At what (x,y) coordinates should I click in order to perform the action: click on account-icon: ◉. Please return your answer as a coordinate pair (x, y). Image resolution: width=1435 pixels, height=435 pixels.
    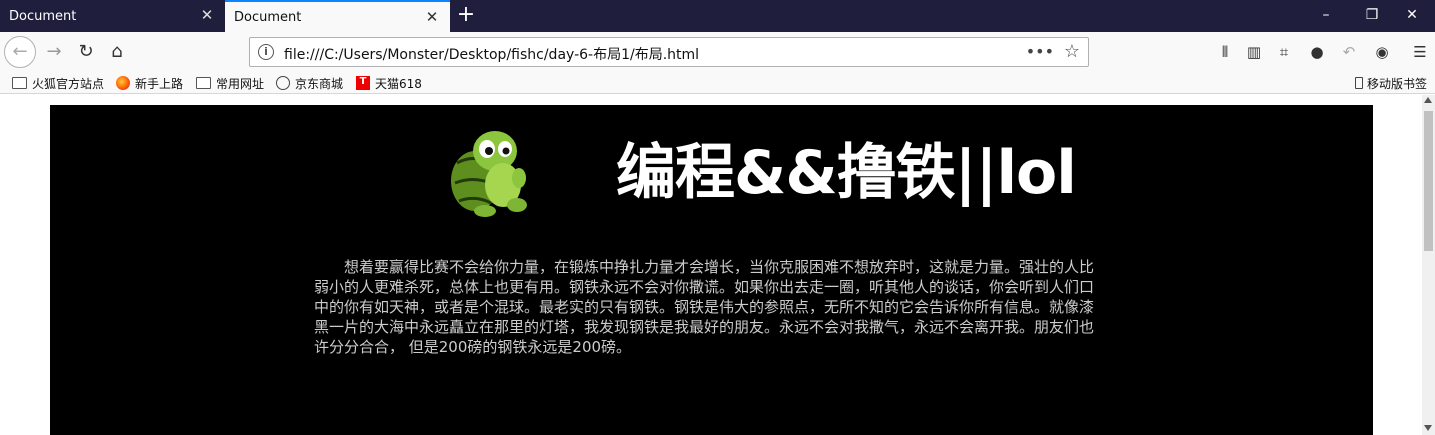
    Looking at the image, I should click on (1382, 52).